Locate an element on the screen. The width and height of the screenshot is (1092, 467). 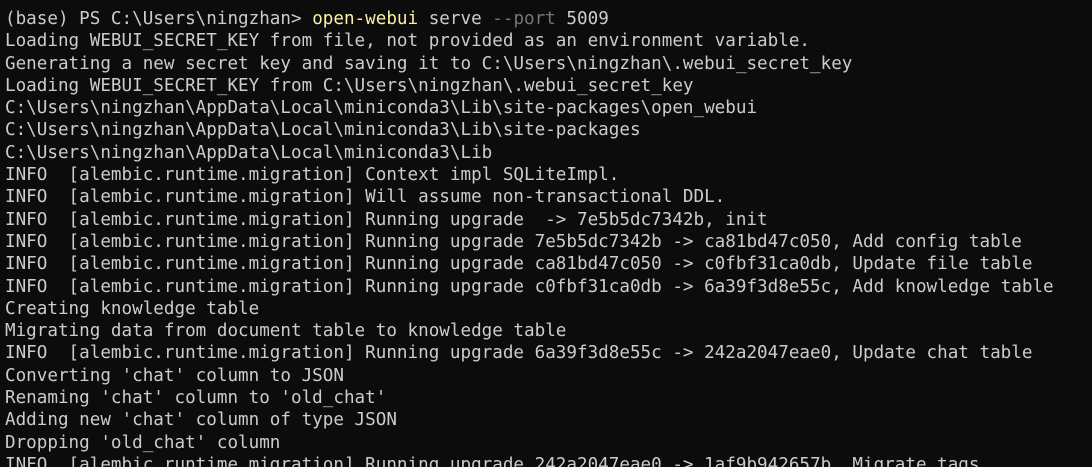
output-line: Adding new 'chat' column of type JSON is located at coordinates (201, 420).